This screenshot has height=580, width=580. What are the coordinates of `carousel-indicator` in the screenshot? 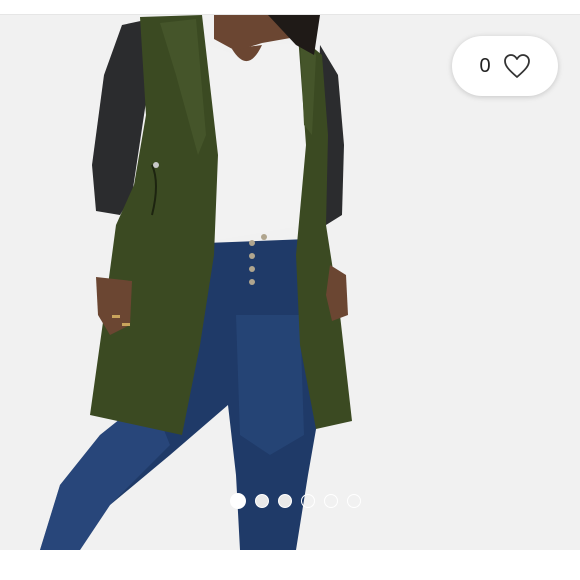 It's located at (290, 502).